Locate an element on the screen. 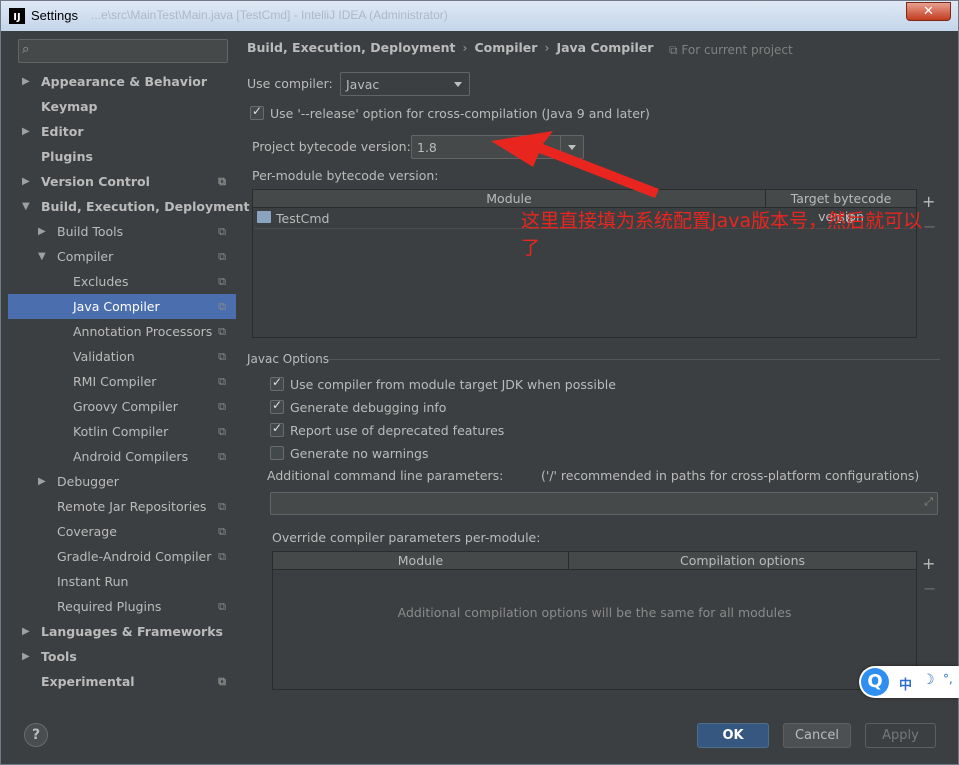 Image resolution: width=959 pixels, height=765 pixels. ime-toolbar: Q 中 ☽ °, is located at coordinates (909, 682).